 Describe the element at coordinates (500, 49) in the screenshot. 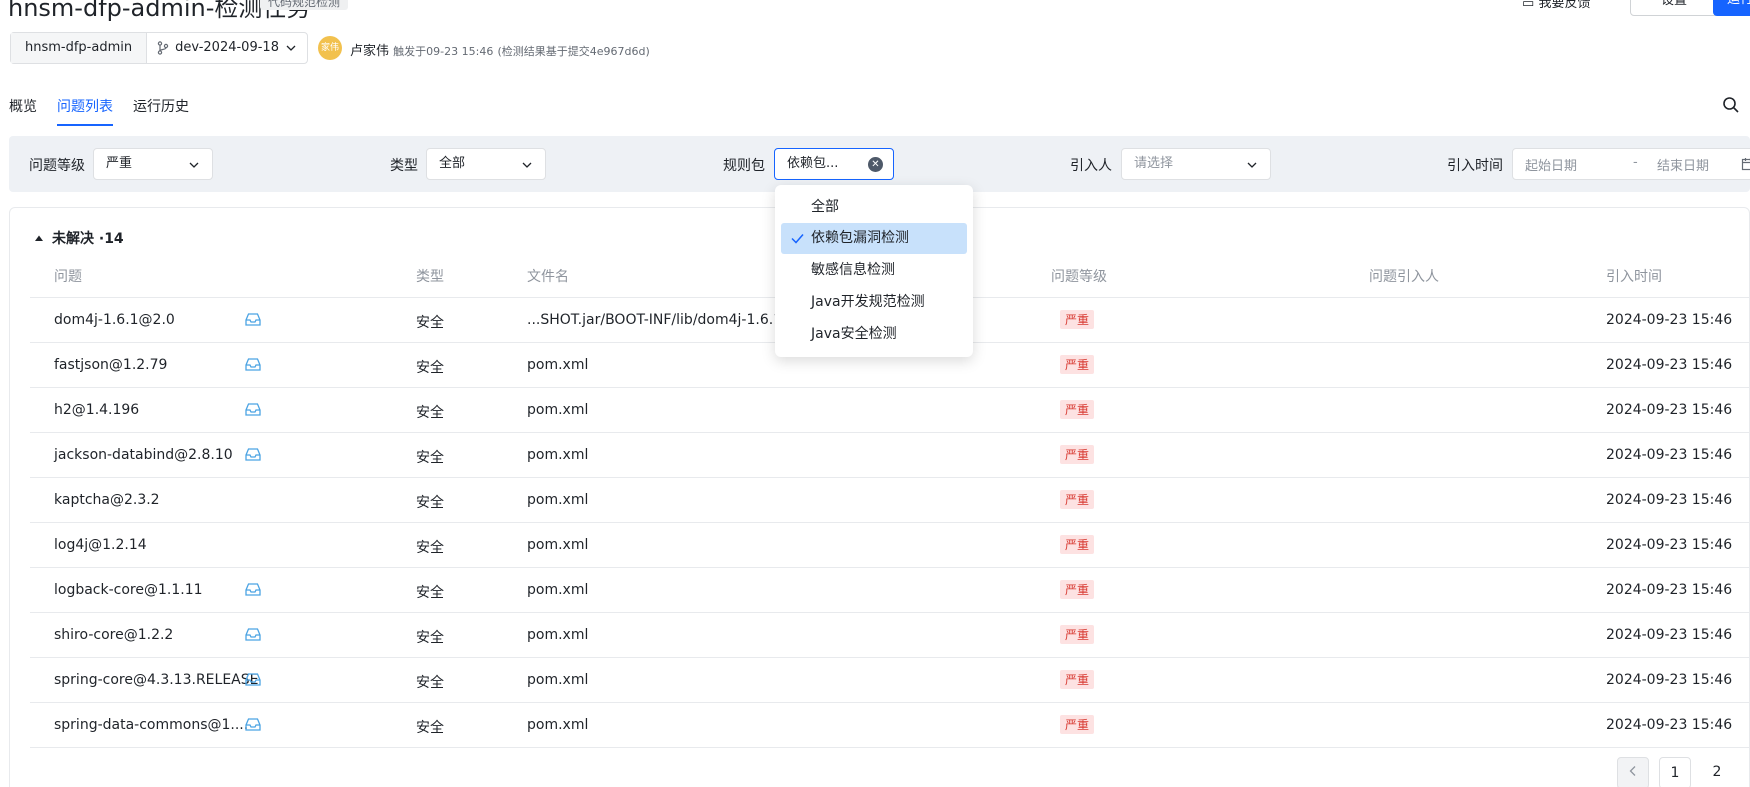

I see `trigger-info: 卢家伟 触发于09-23 15:46 (检测结果基于提交4e967d6d)` at that location.